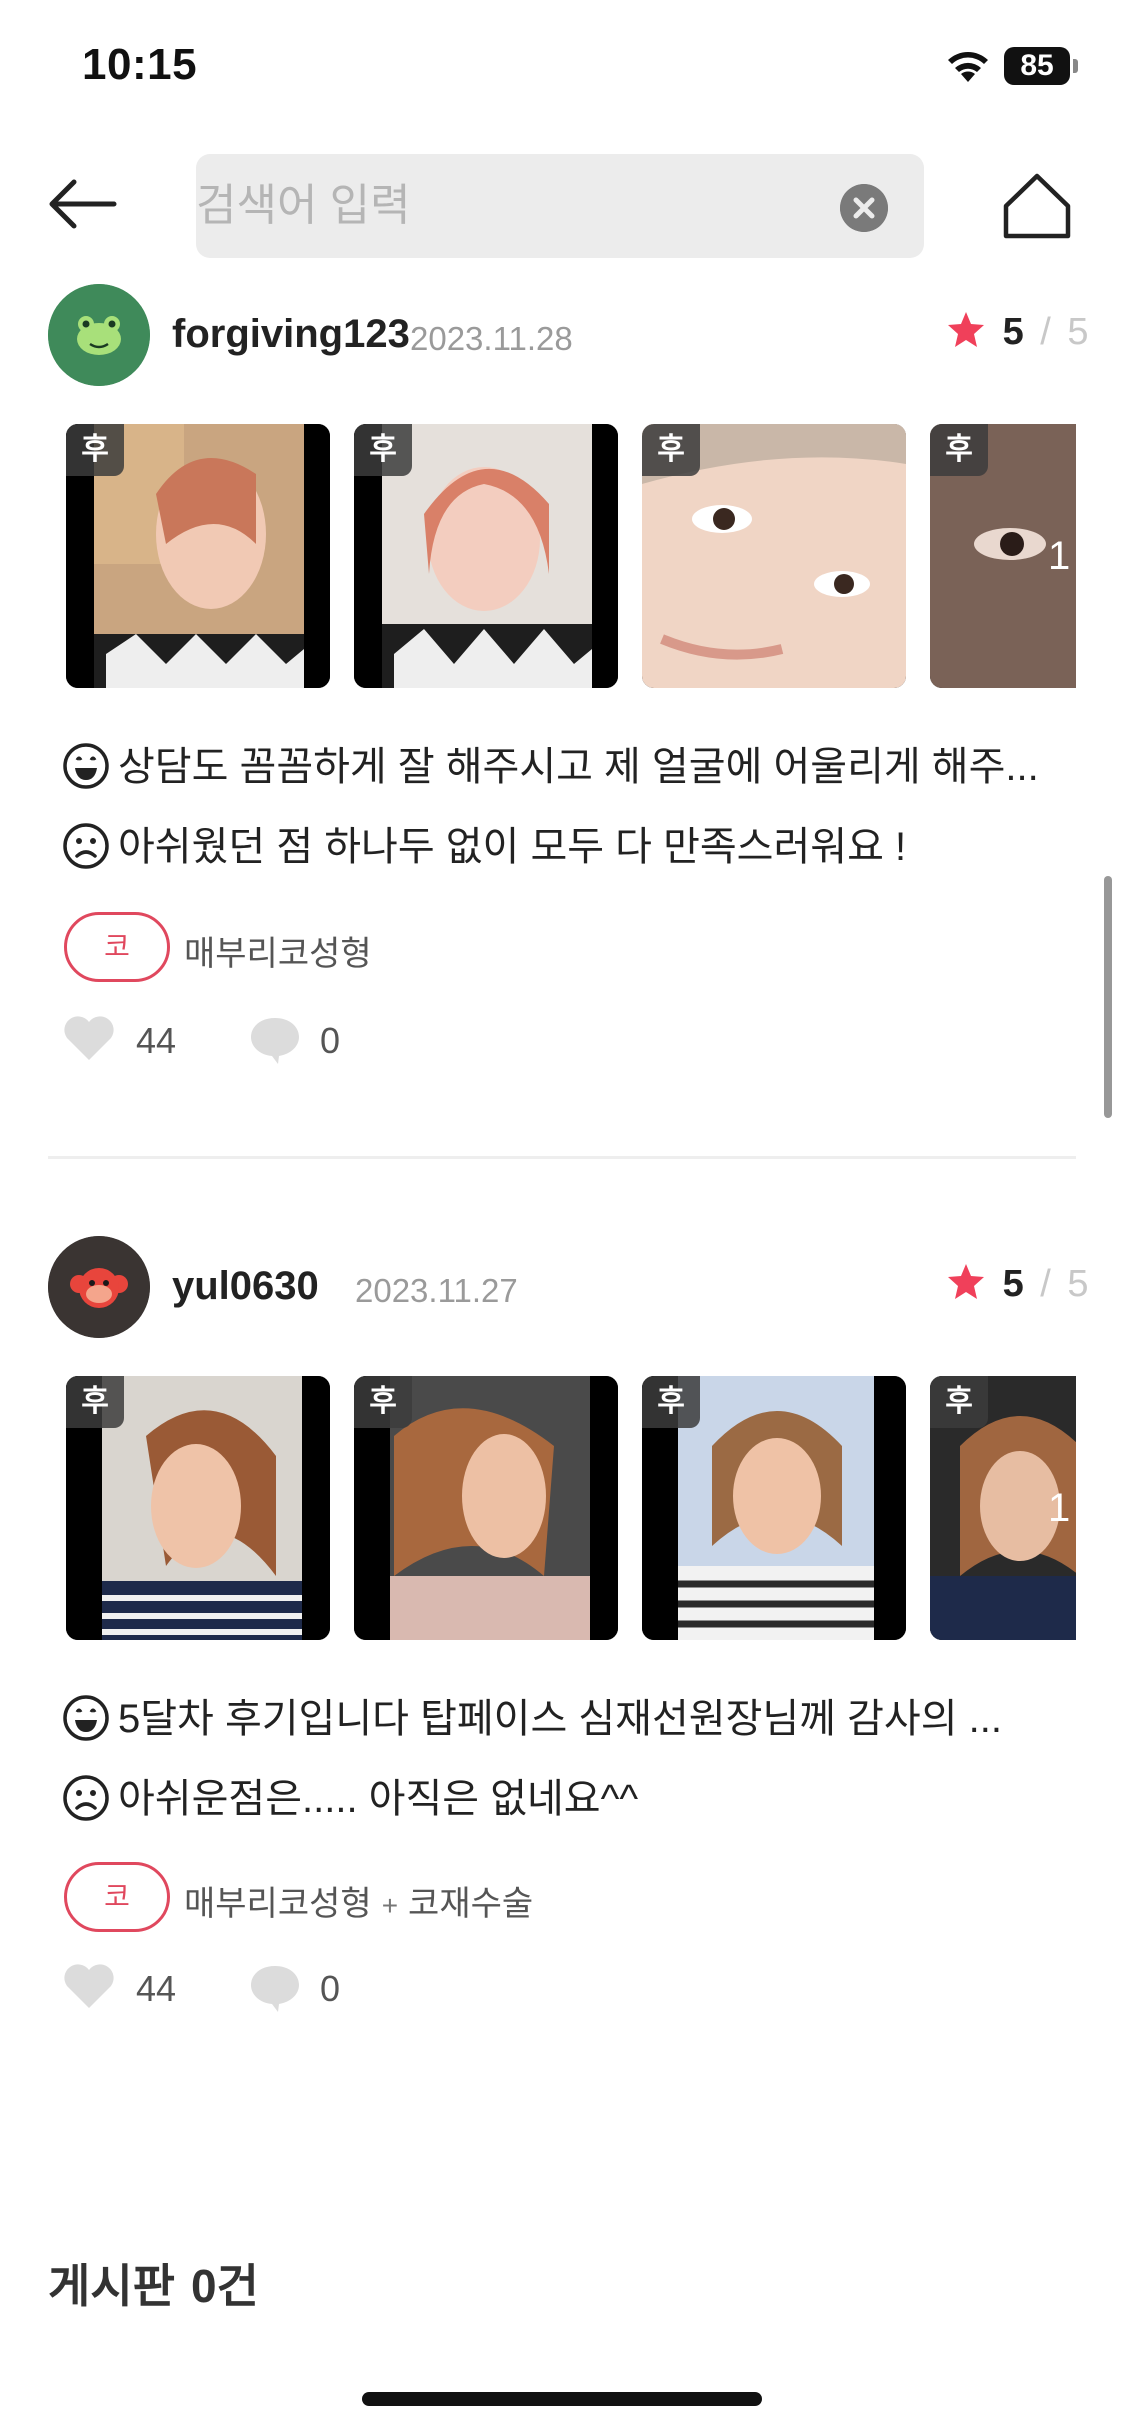 This screenshot has height=2436, width=1125. Describe the element at coordinates (562, 1157) in the screenshot. I see `review-divider` at that location.